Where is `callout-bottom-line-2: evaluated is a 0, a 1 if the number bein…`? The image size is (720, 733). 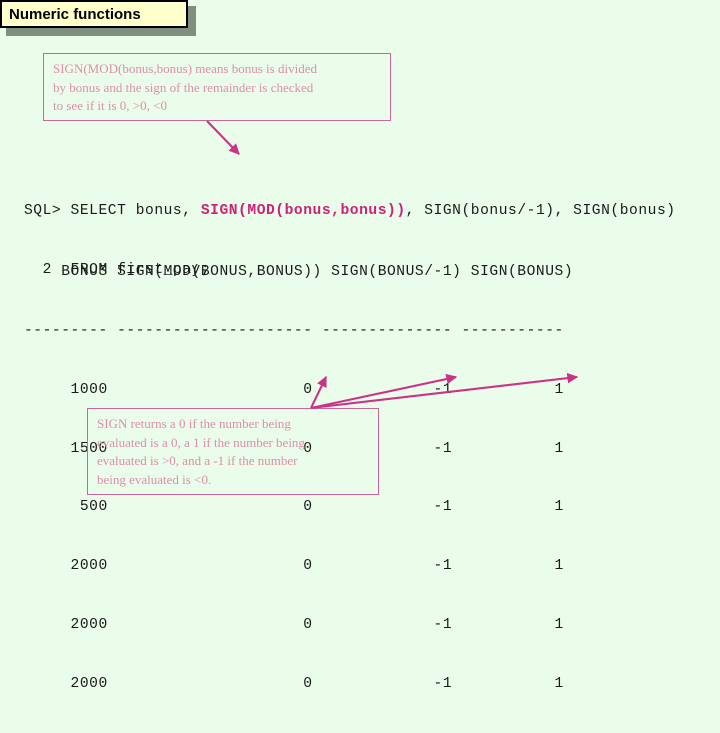
callout-bottom-line-2: evaluated is a 0, a 1 if the number bein… is located at coordinates (201, 442).